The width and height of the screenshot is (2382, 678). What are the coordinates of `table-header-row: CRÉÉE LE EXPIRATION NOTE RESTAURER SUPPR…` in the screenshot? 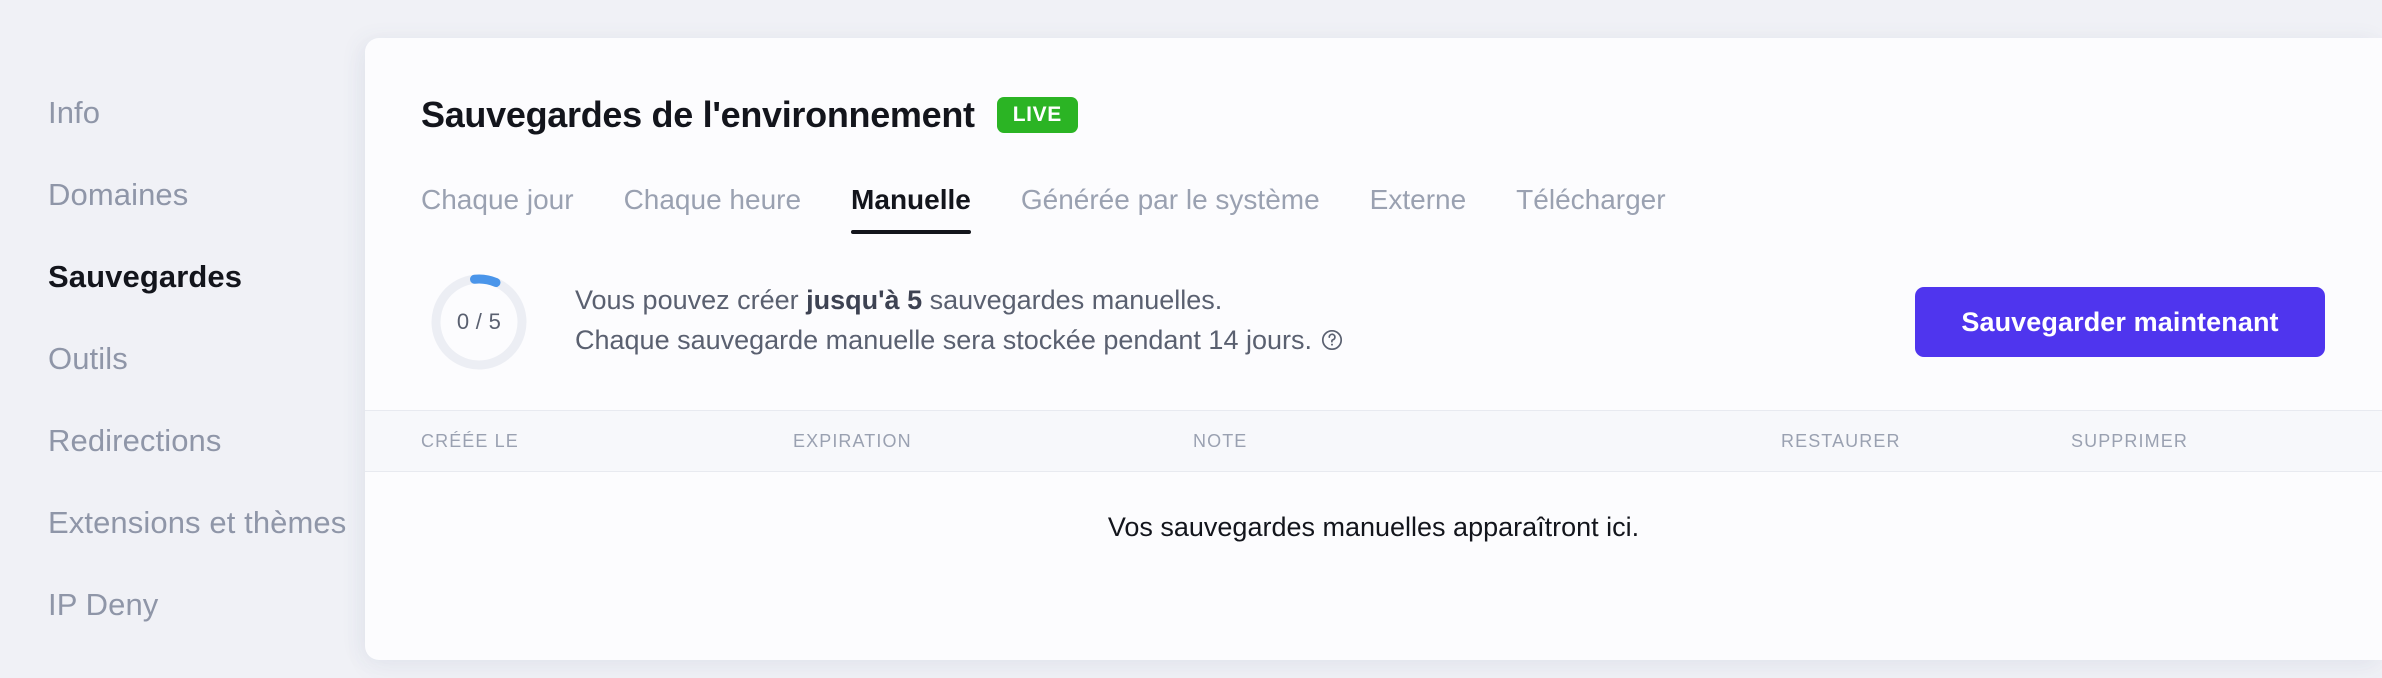 It's located at (1373, 441).